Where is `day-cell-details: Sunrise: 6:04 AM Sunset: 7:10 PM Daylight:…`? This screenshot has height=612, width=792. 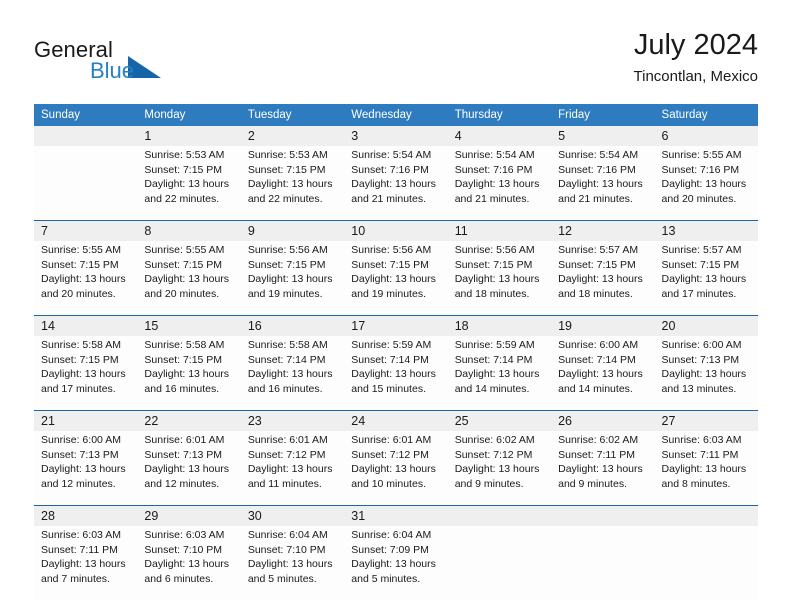 day-cell-details: Sunrise: 6:04 AM Sunset: 7:10 PM Daylight:… is located at coordinates (292, 563).